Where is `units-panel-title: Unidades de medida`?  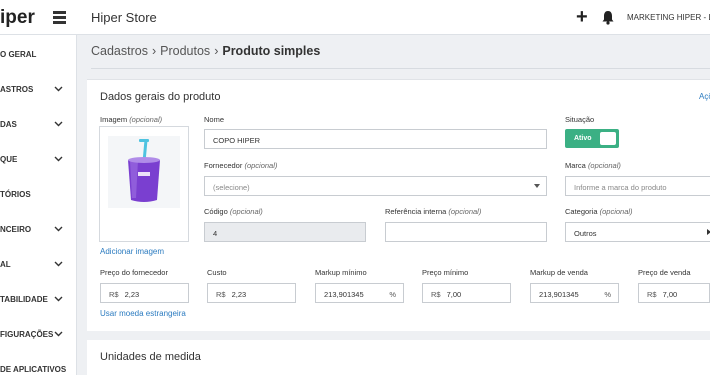 units-panel-title: Unidades de medida is located at coordinates (150, 357).